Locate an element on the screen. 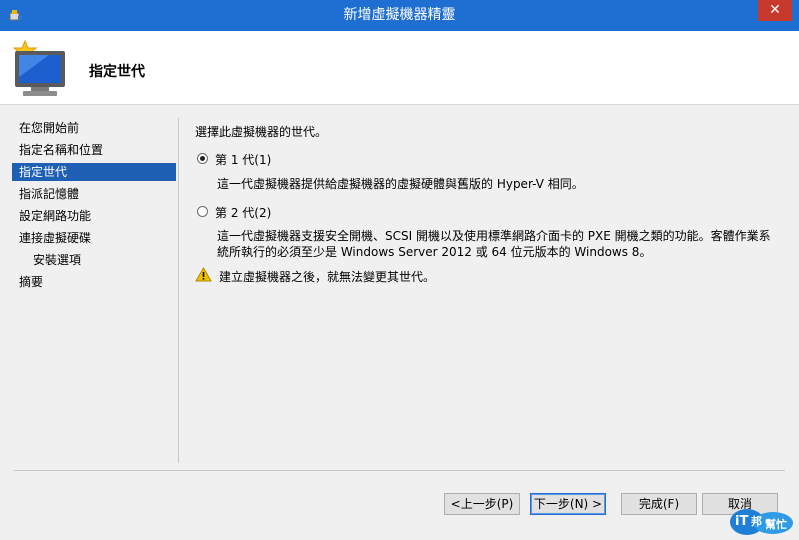 The image size is (799, 540). nav-item-networking: 設定網路功能 is located at coordinates (94, 216).